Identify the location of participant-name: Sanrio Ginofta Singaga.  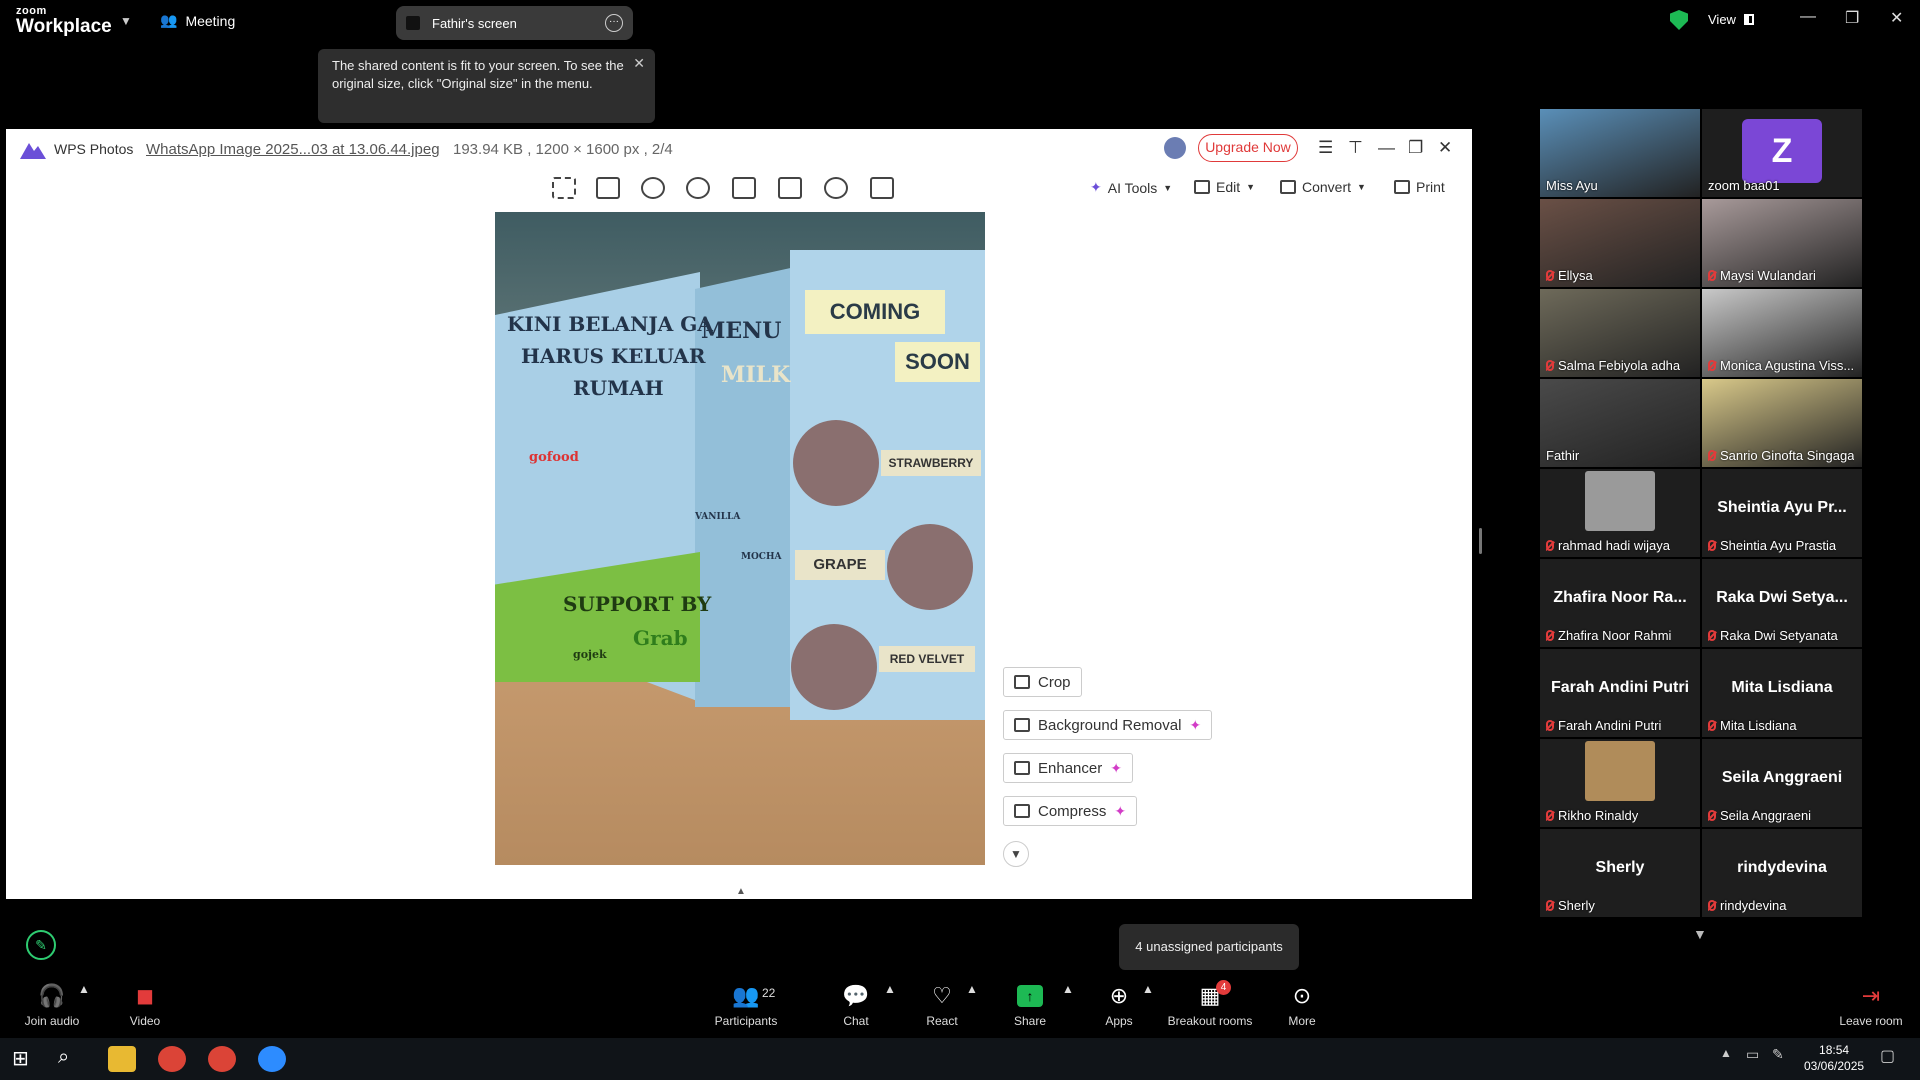
(1787, 455).